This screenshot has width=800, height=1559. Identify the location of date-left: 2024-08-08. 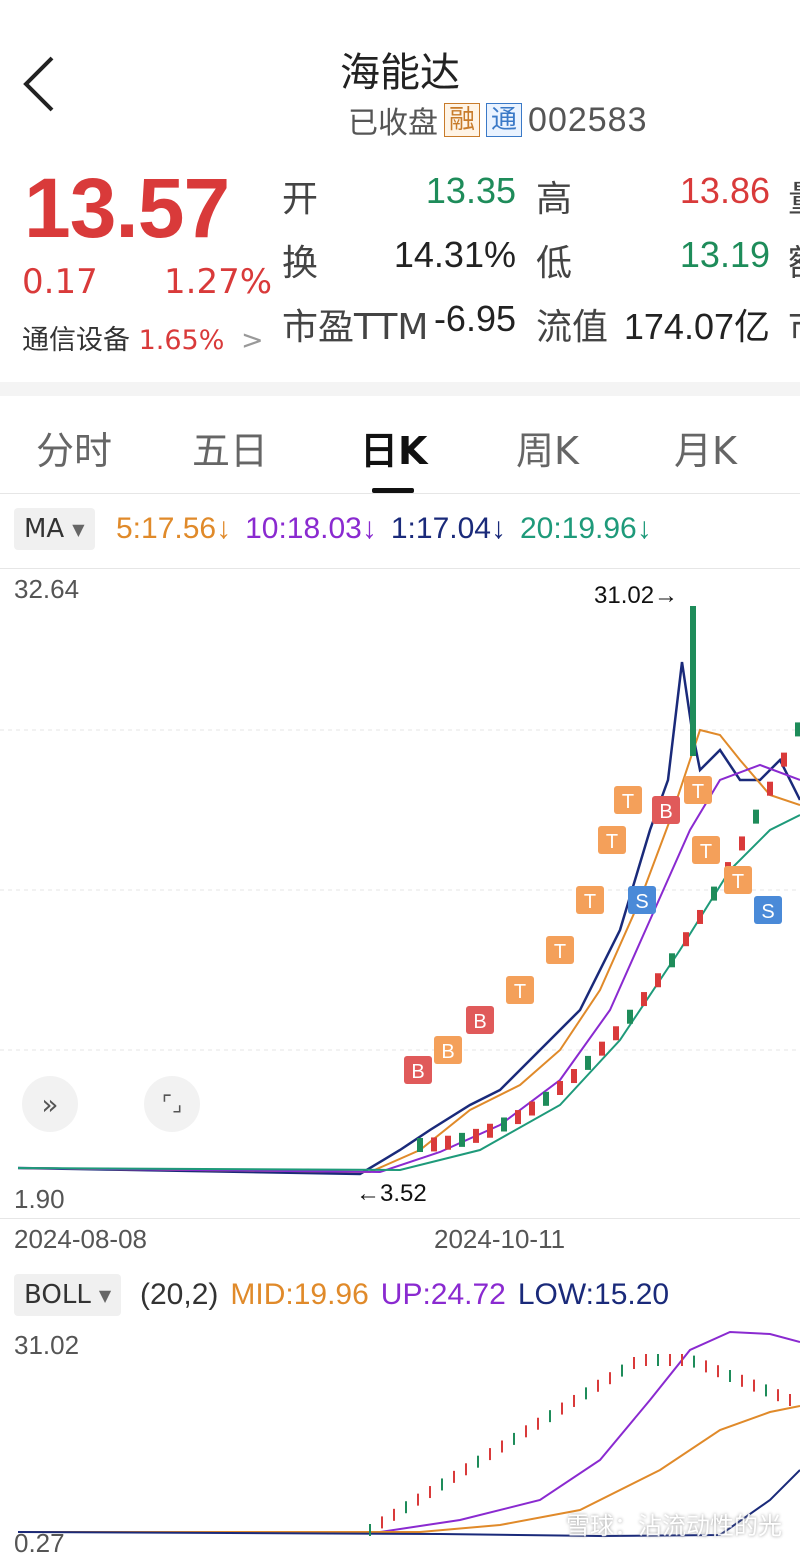
(80, 1239).